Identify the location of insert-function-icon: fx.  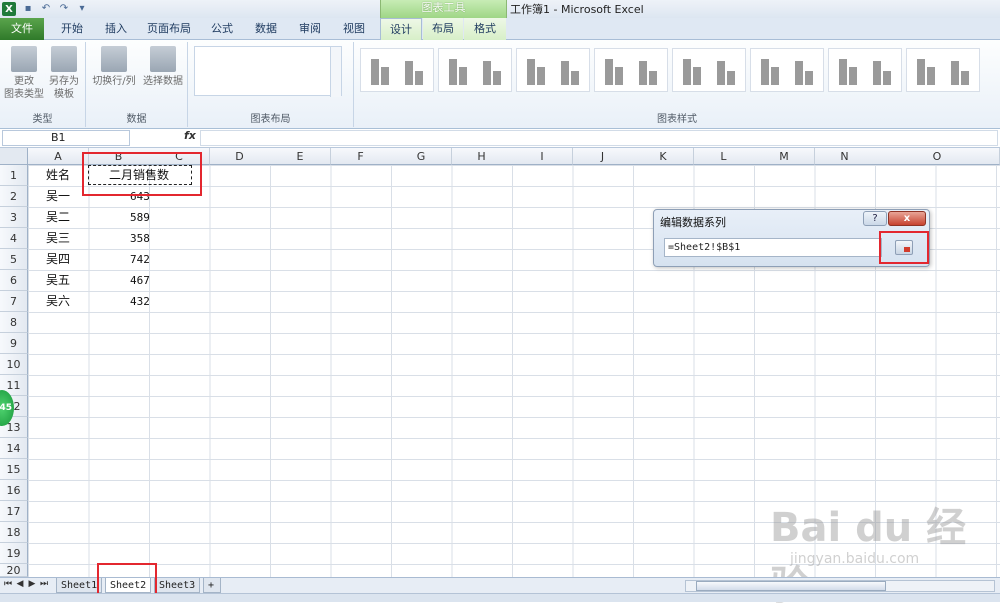
(190, 135).